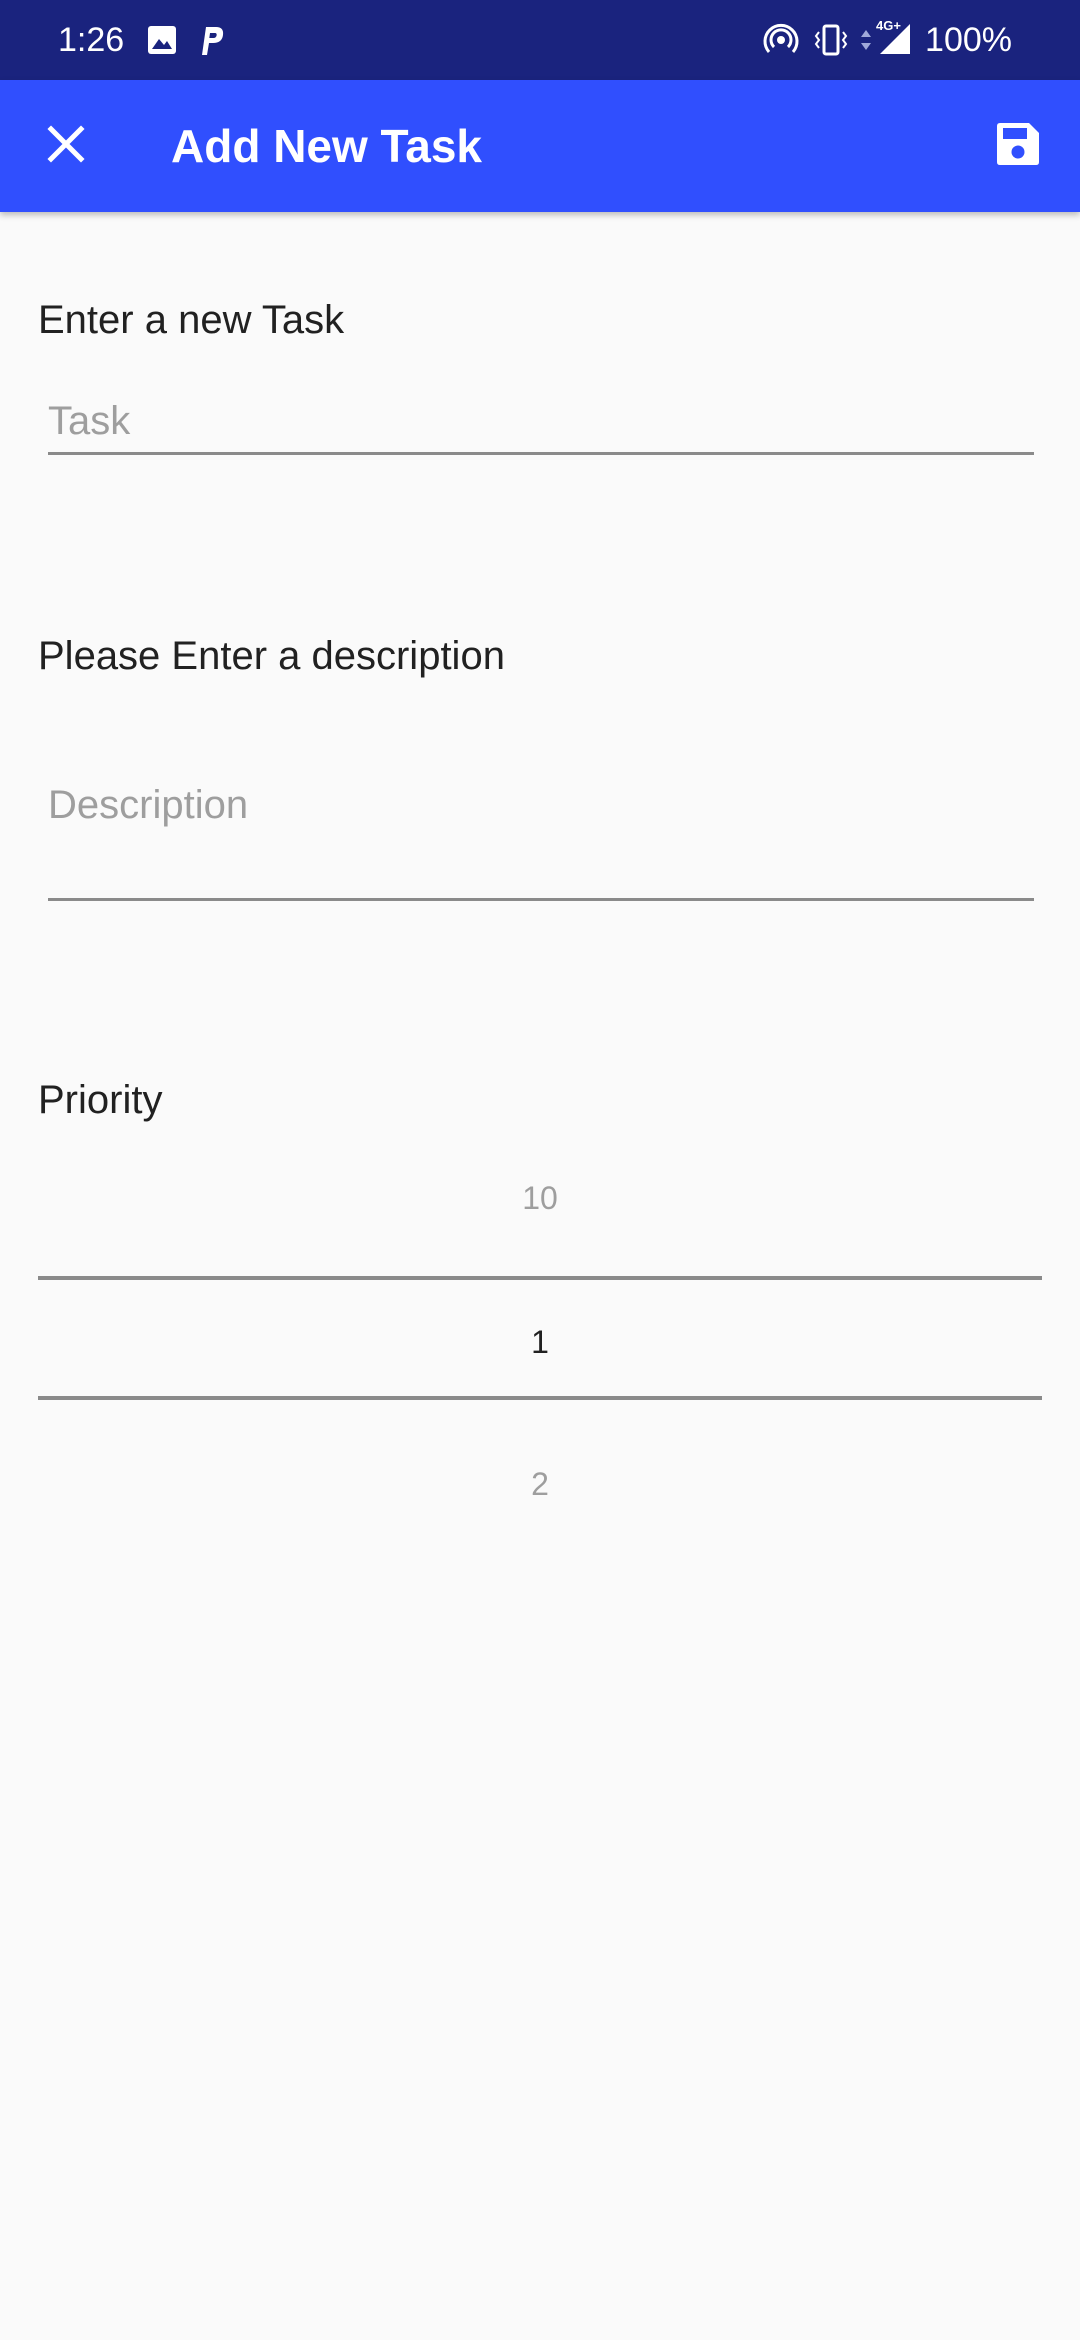  I want to click on status-bar: 1:26 4G+ 100%, so click(540, 40).